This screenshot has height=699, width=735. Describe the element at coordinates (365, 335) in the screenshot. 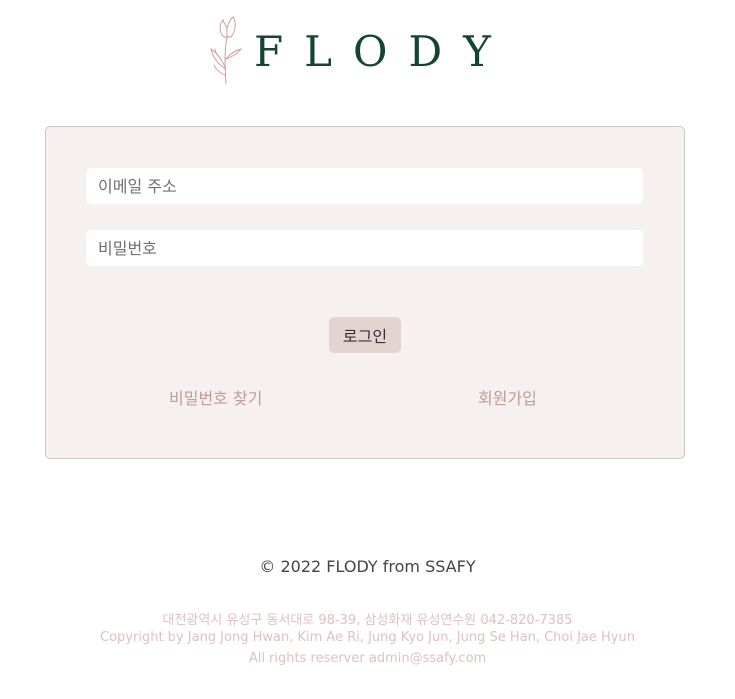

I see `login-button: 로그인` at that location.